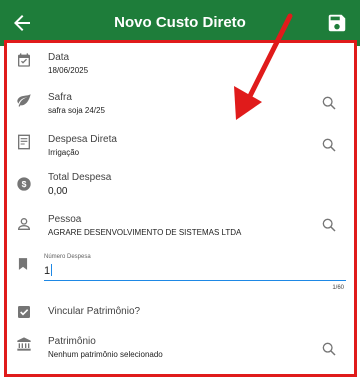 The image size is (360, 379). What do you see at coordinates (80, 177) in the screenshot?
I see `field-total-despesa-label: Total Despesa` at bounding box center [80, 177].